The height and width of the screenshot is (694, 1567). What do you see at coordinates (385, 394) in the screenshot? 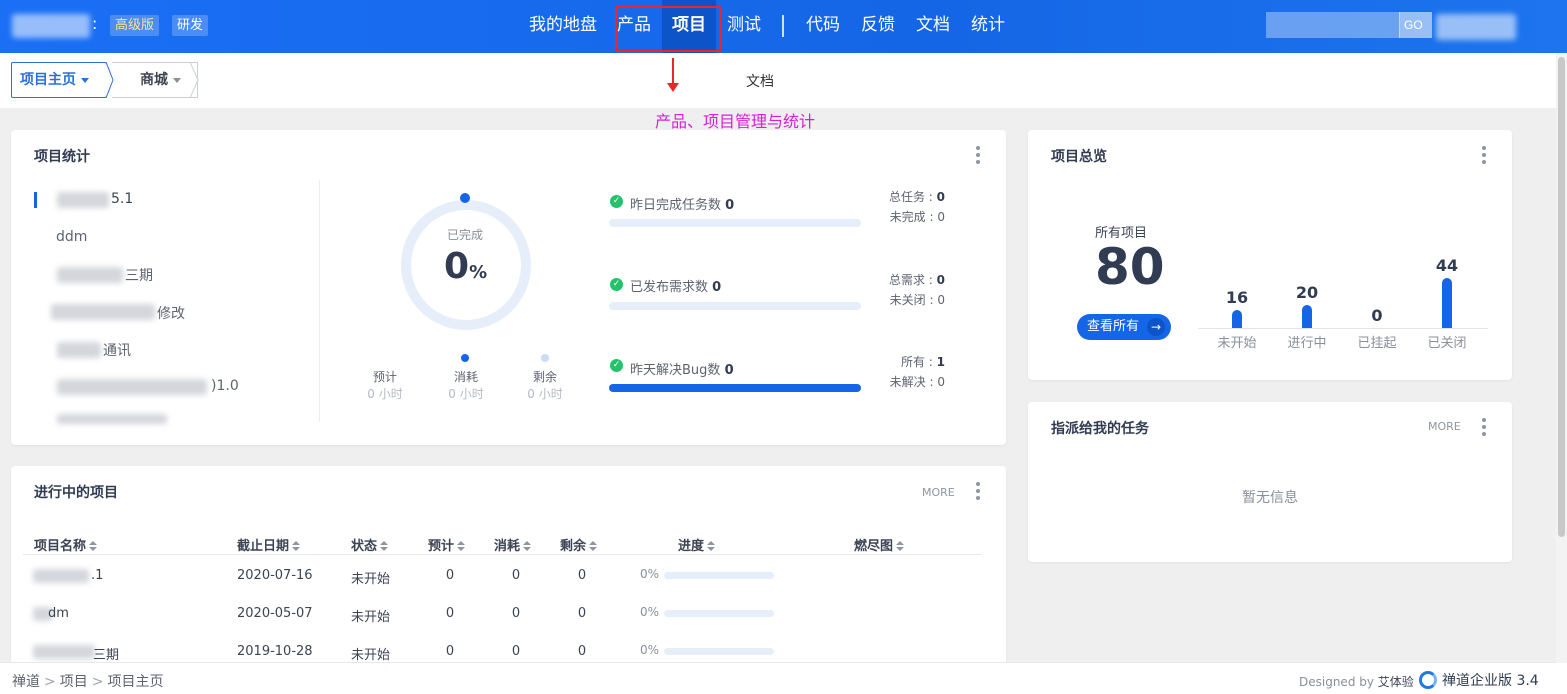
I see `estimate-value: 0 小时` at bounding box center [385, 394].